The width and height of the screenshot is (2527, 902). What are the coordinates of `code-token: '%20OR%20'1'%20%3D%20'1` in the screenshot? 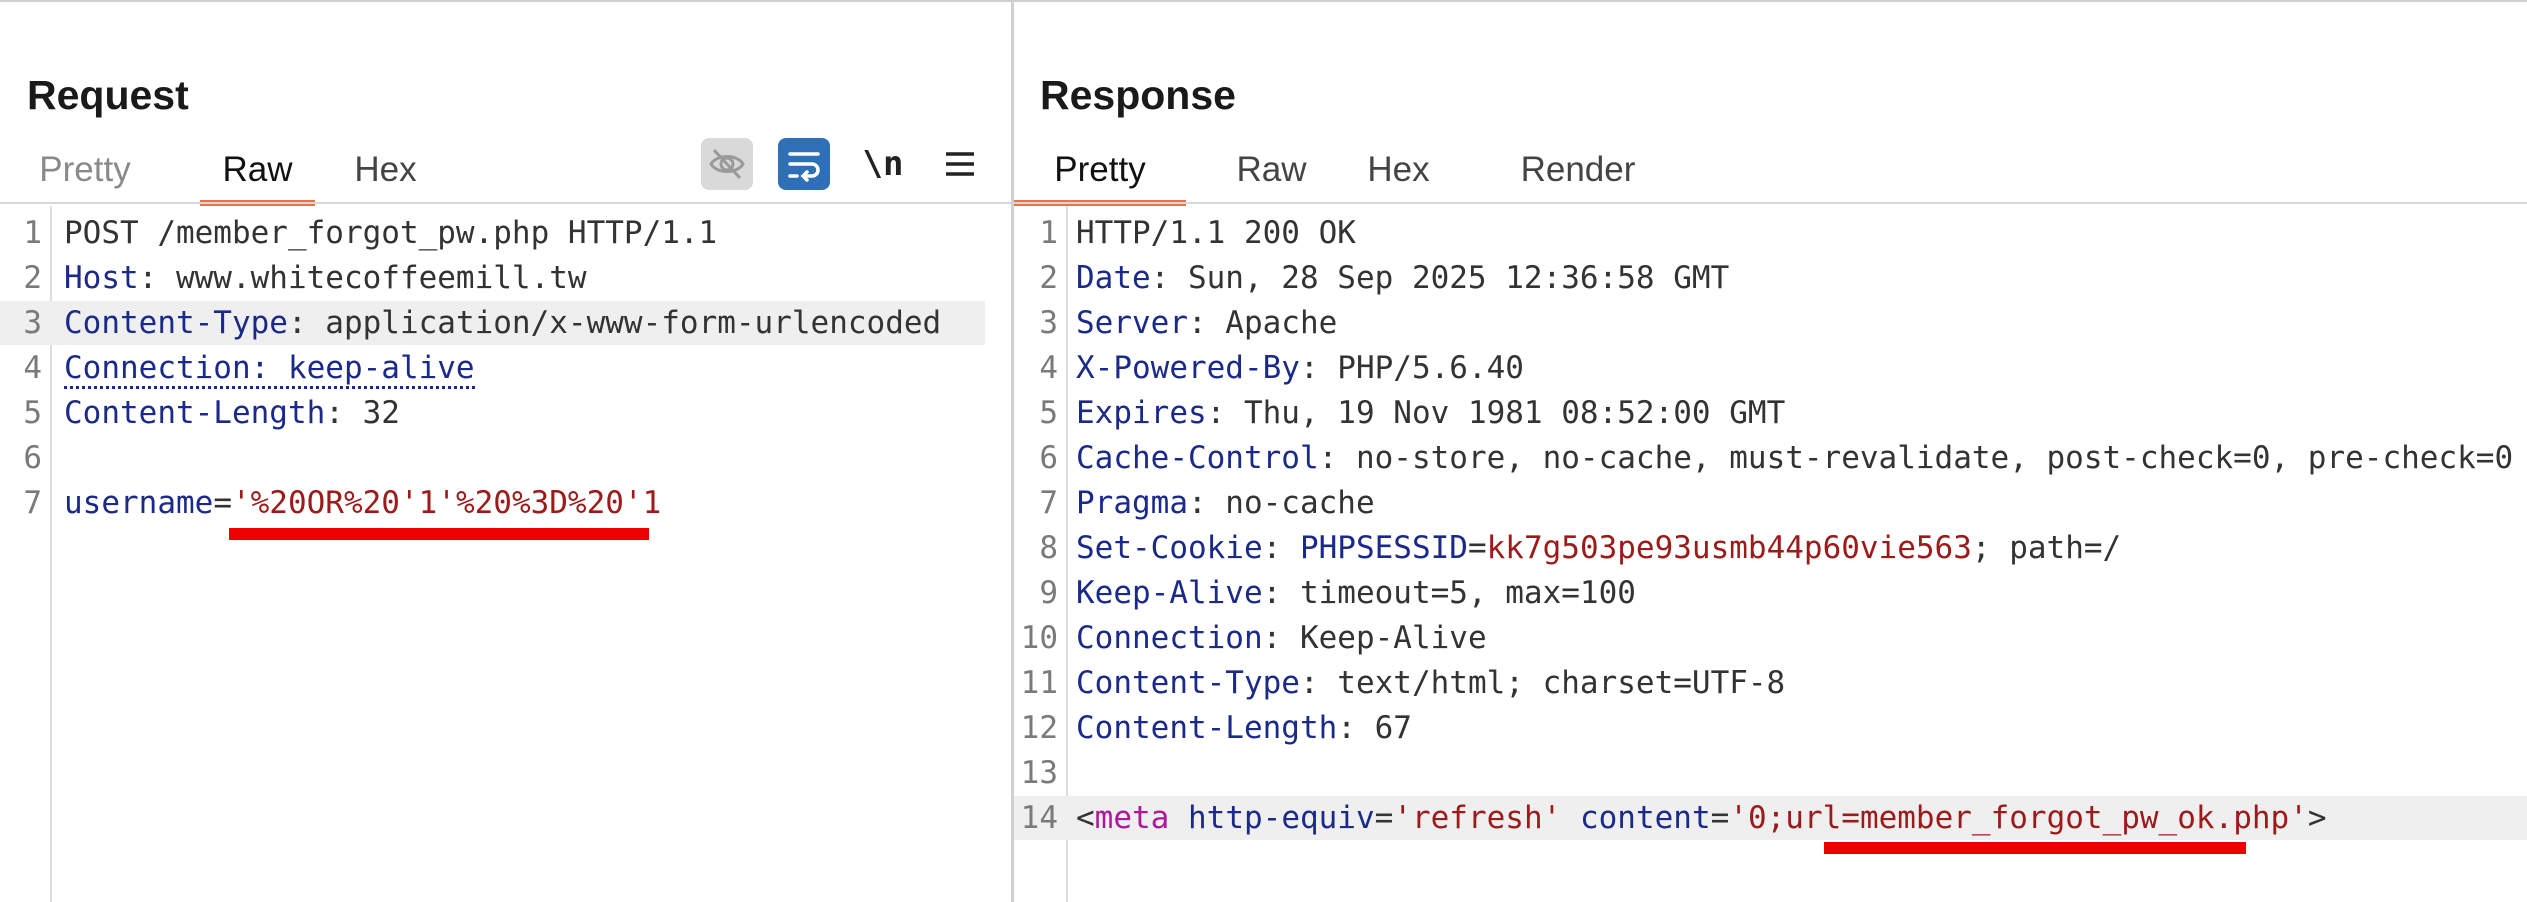 It's located at (446, 503).